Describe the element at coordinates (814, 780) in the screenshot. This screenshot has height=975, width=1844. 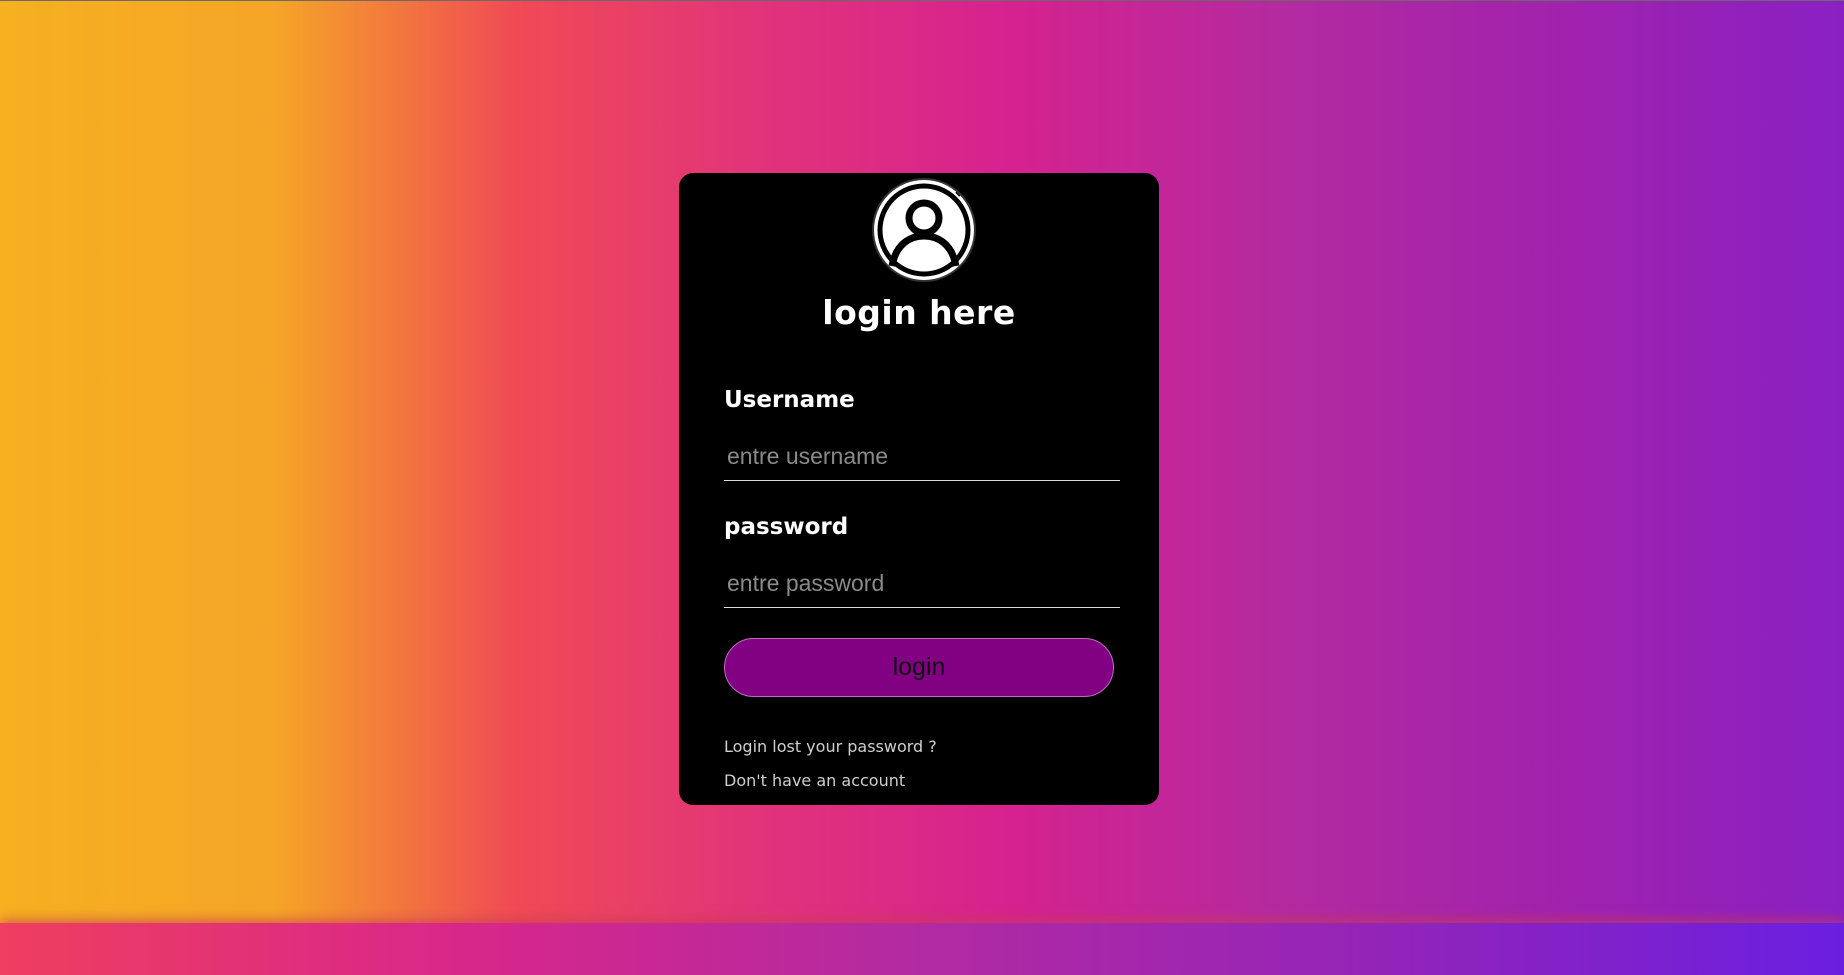
I see `signup-link: Don't have an account` at that location.